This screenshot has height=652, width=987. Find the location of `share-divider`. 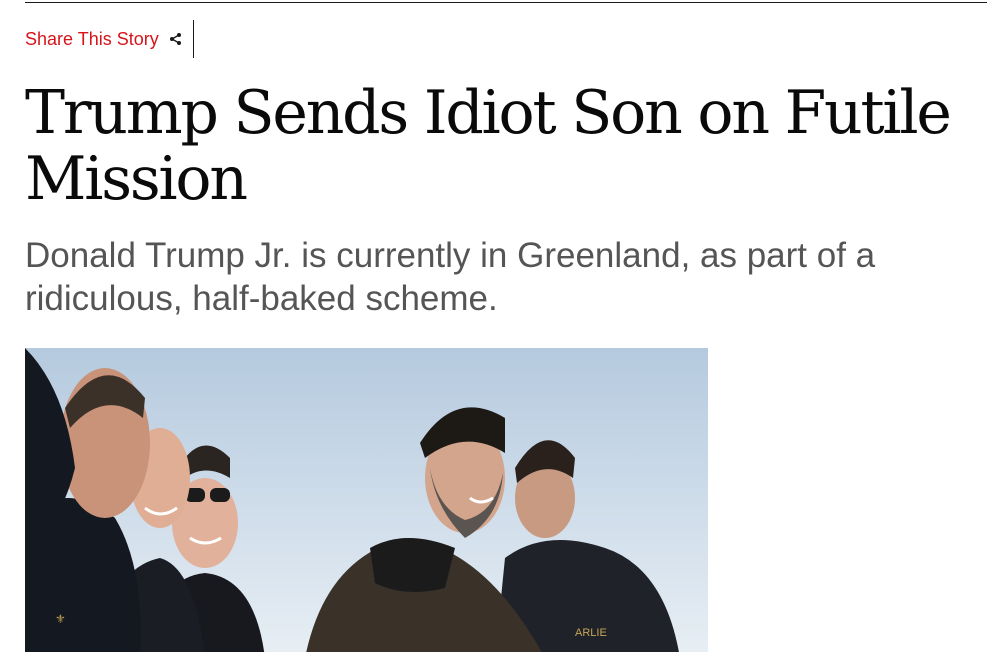

share-divider is located at coordinates (193, 39).